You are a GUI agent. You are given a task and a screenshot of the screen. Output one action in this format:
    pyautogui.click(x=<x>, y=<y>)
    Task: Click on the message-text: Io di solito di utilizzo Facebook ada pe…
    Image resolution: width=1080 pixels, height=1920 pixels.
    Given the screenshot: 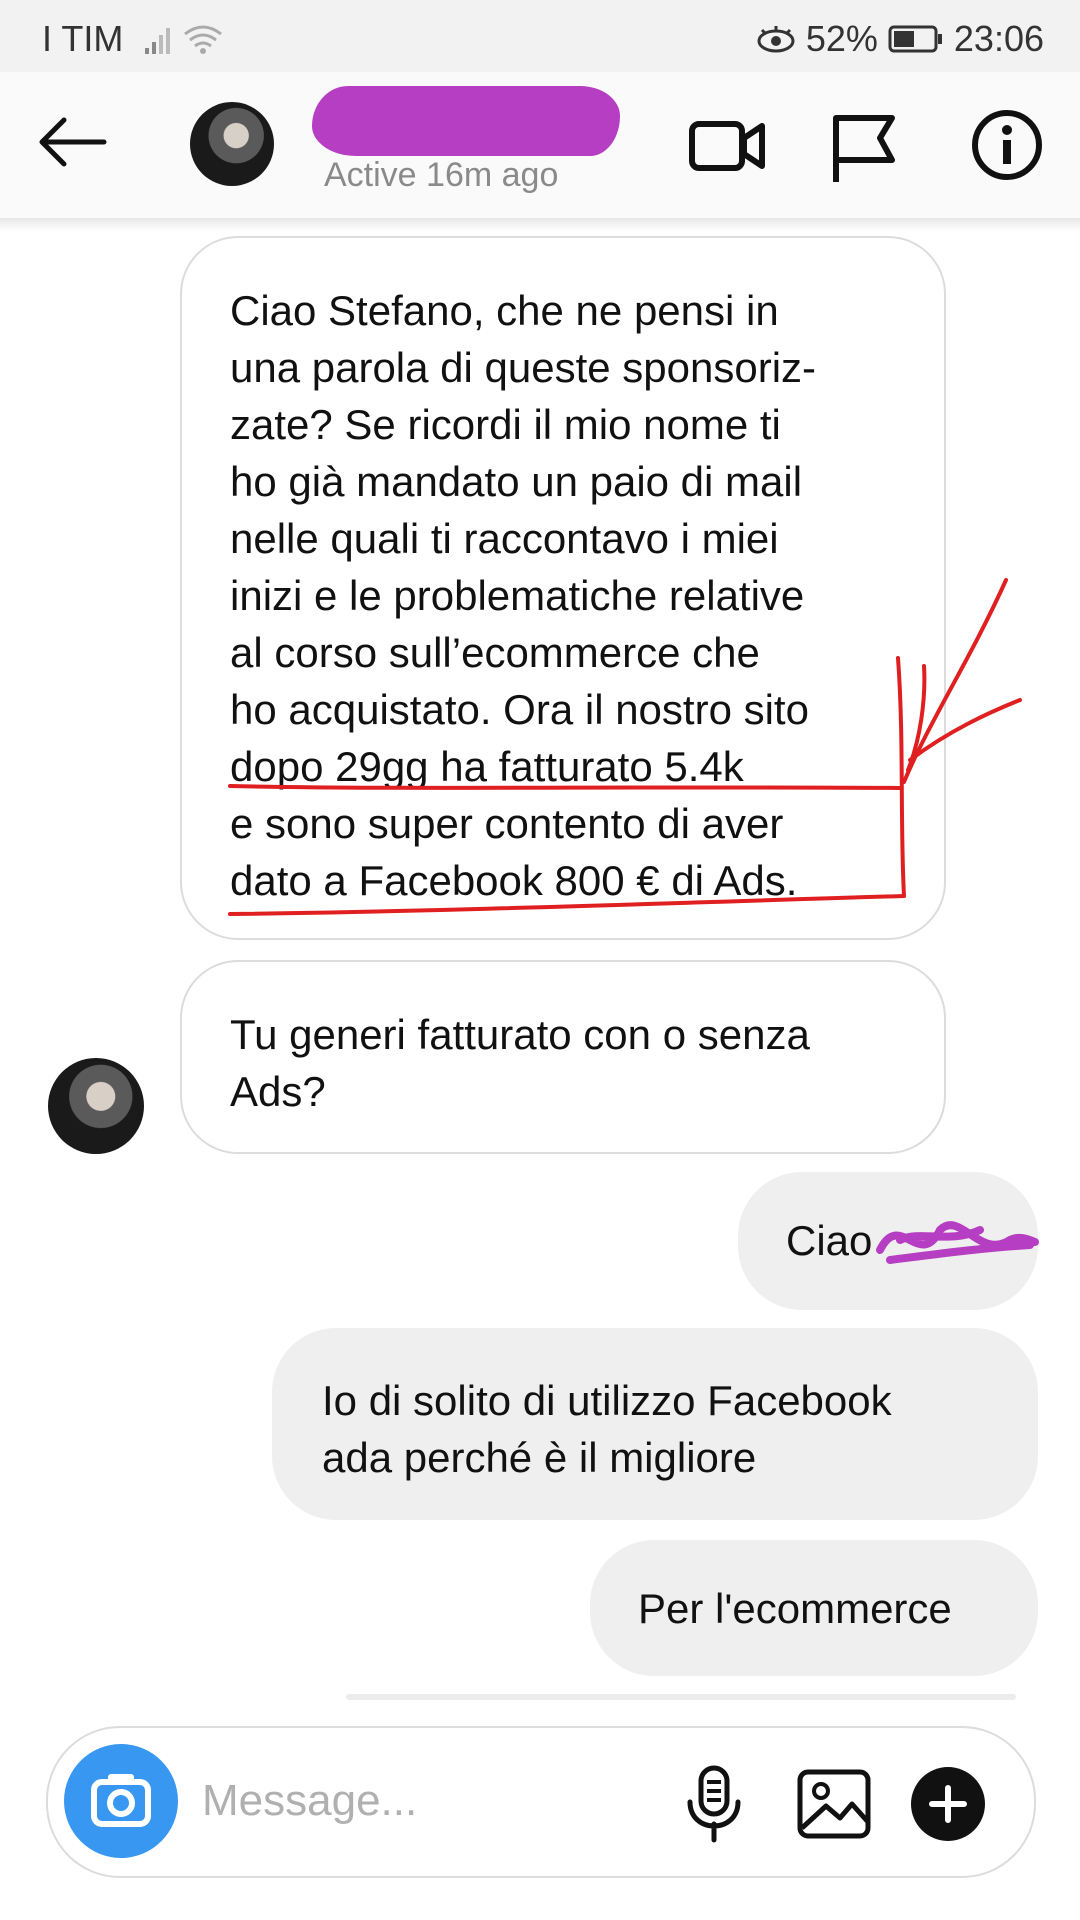 What is the action you would take?
    pyautogui.click(x=607, y=1429)
    